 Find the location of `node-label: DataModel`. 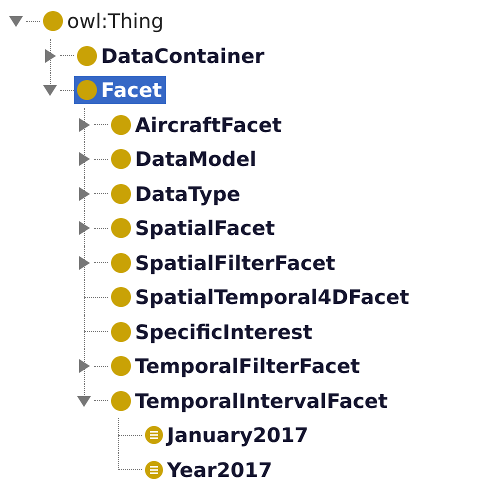

node-label: DataModel is located at coordinates (196, 159).